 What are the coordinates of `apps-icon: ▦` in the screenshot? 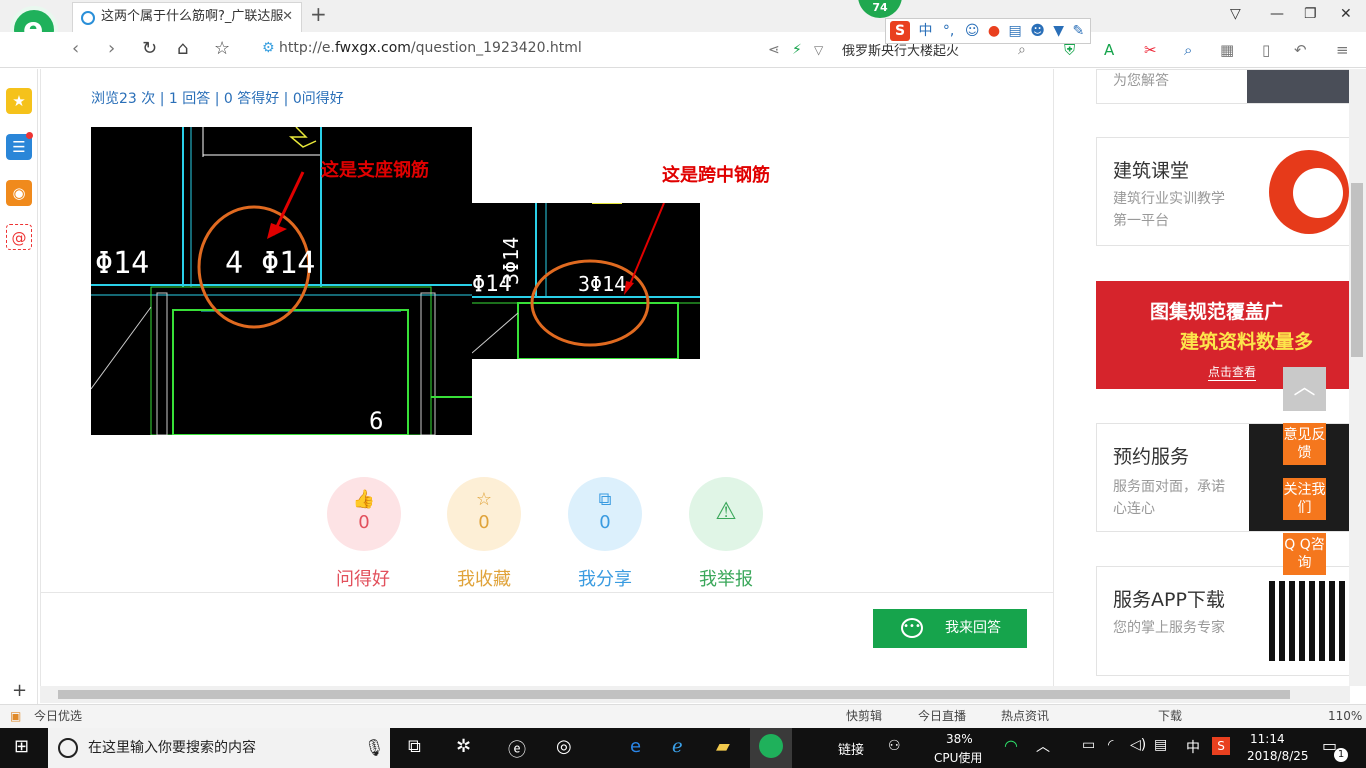 It's located at (1227, 50).